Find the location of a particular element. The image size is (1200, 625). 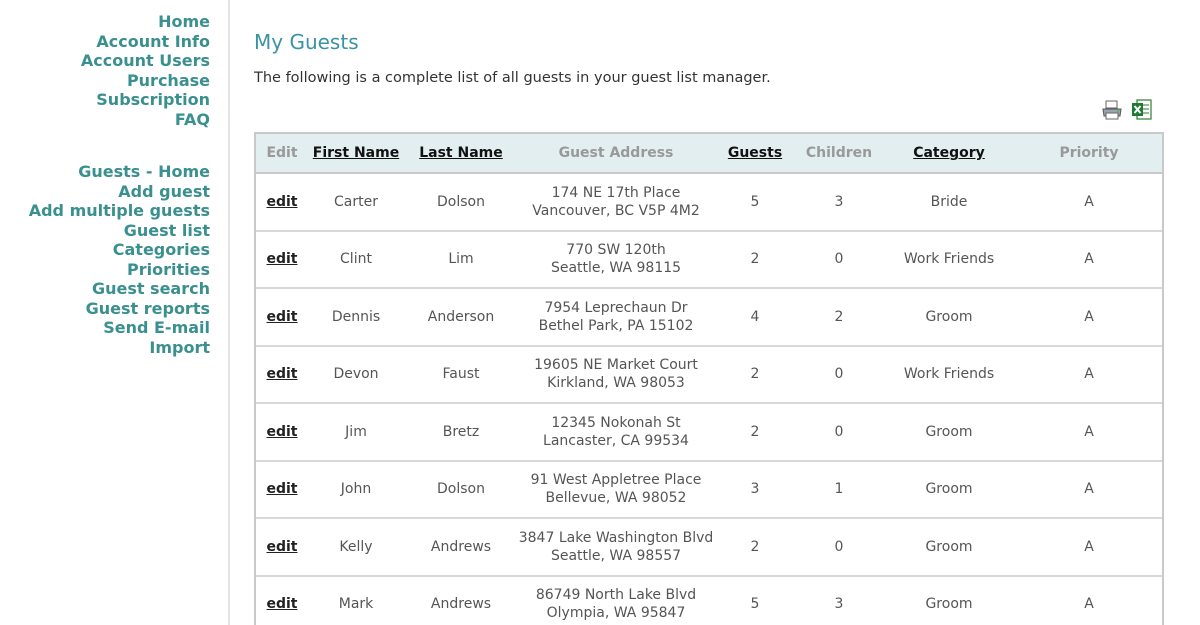

address-cell: 7954 Leprechaun Dr Bethel Park, PA 15102 is located at coordinates (616, 317).